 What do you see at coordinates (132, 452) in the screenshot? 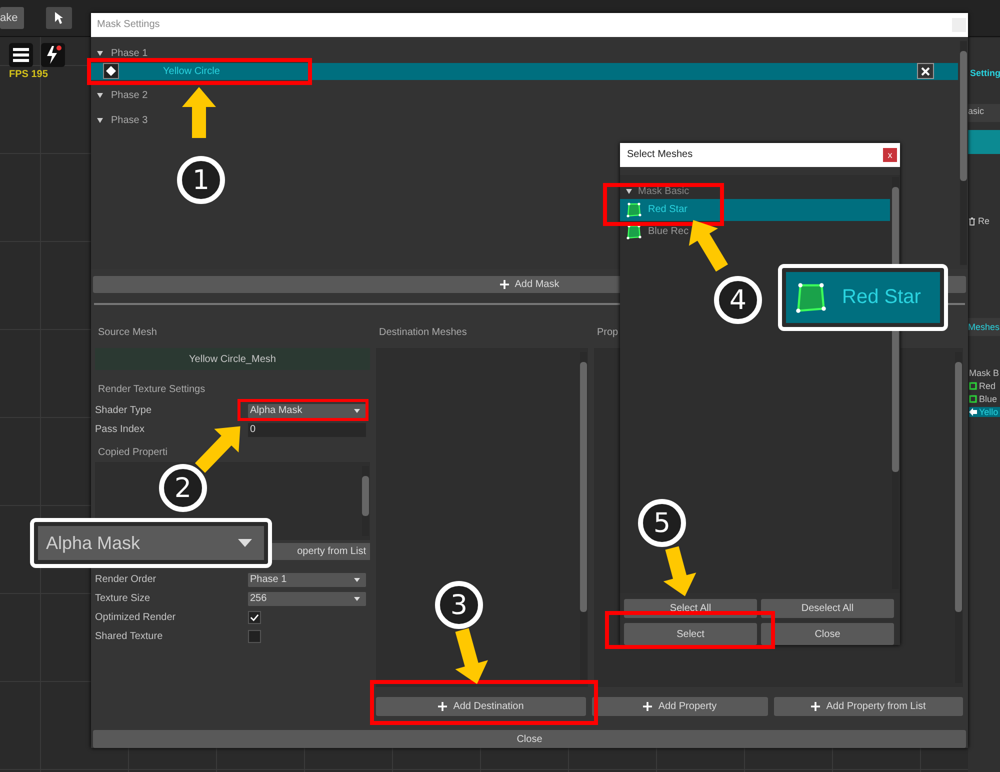
I see `section-label: Copied Properti` at bounding box center [132, 452].